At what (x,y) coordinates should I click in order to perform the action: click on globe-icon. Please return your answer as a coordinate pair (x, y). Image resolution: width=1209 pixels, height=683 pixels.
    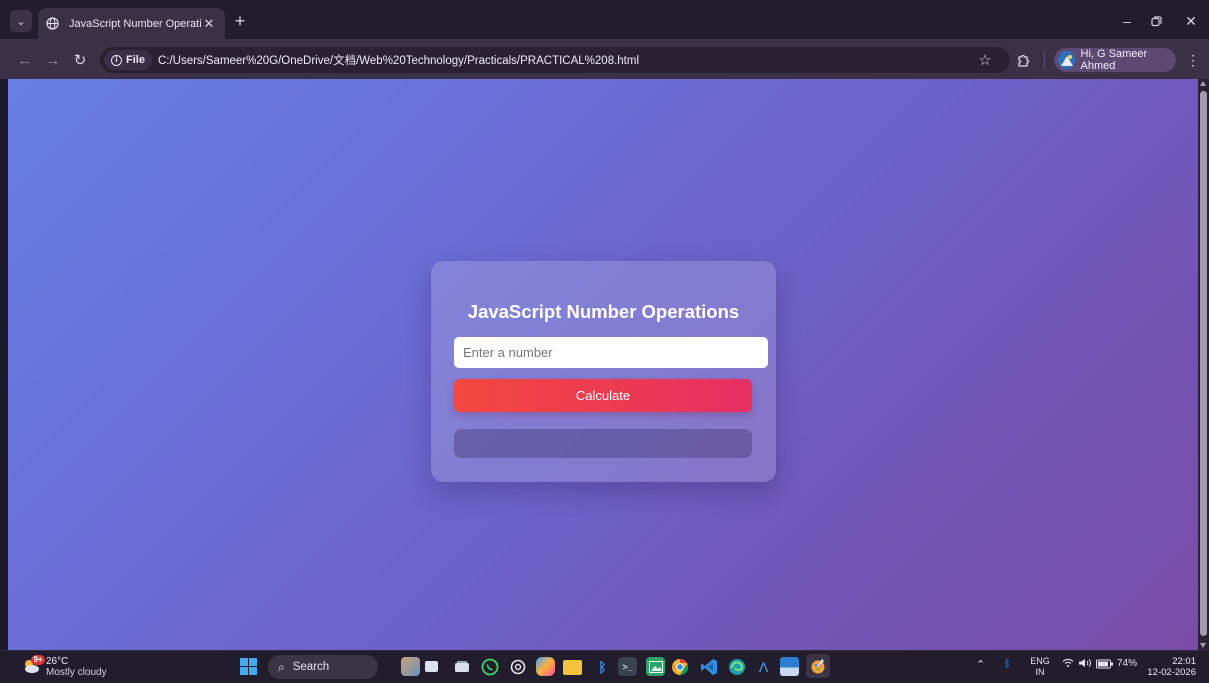
    Looking at the image, I should click on (53, 24).